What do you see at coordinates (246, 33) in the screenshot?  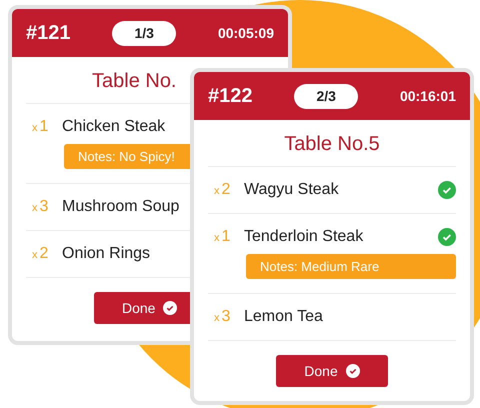 I see `elapsed-time: 00:05:09` at bounding box center [246, 33].